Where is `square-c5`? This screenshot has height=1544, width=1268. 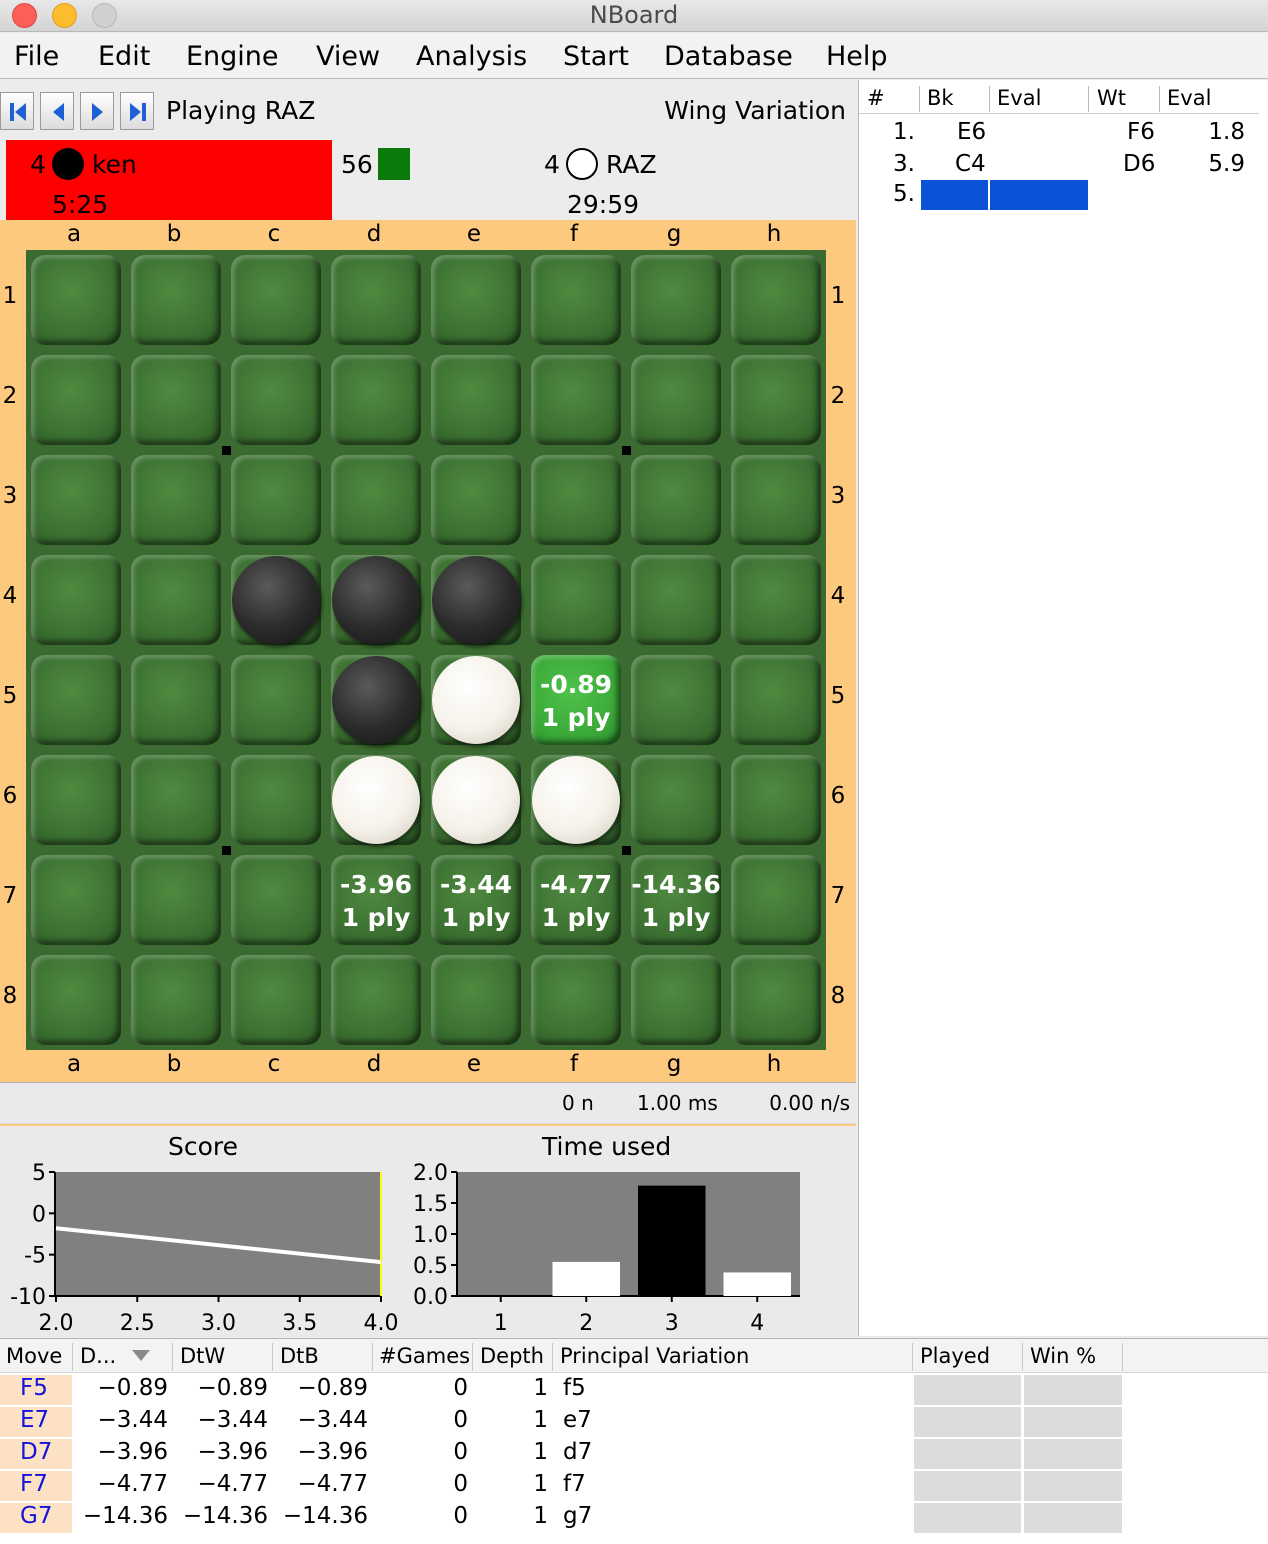
square-c5 is located at coordinates (276, 700).